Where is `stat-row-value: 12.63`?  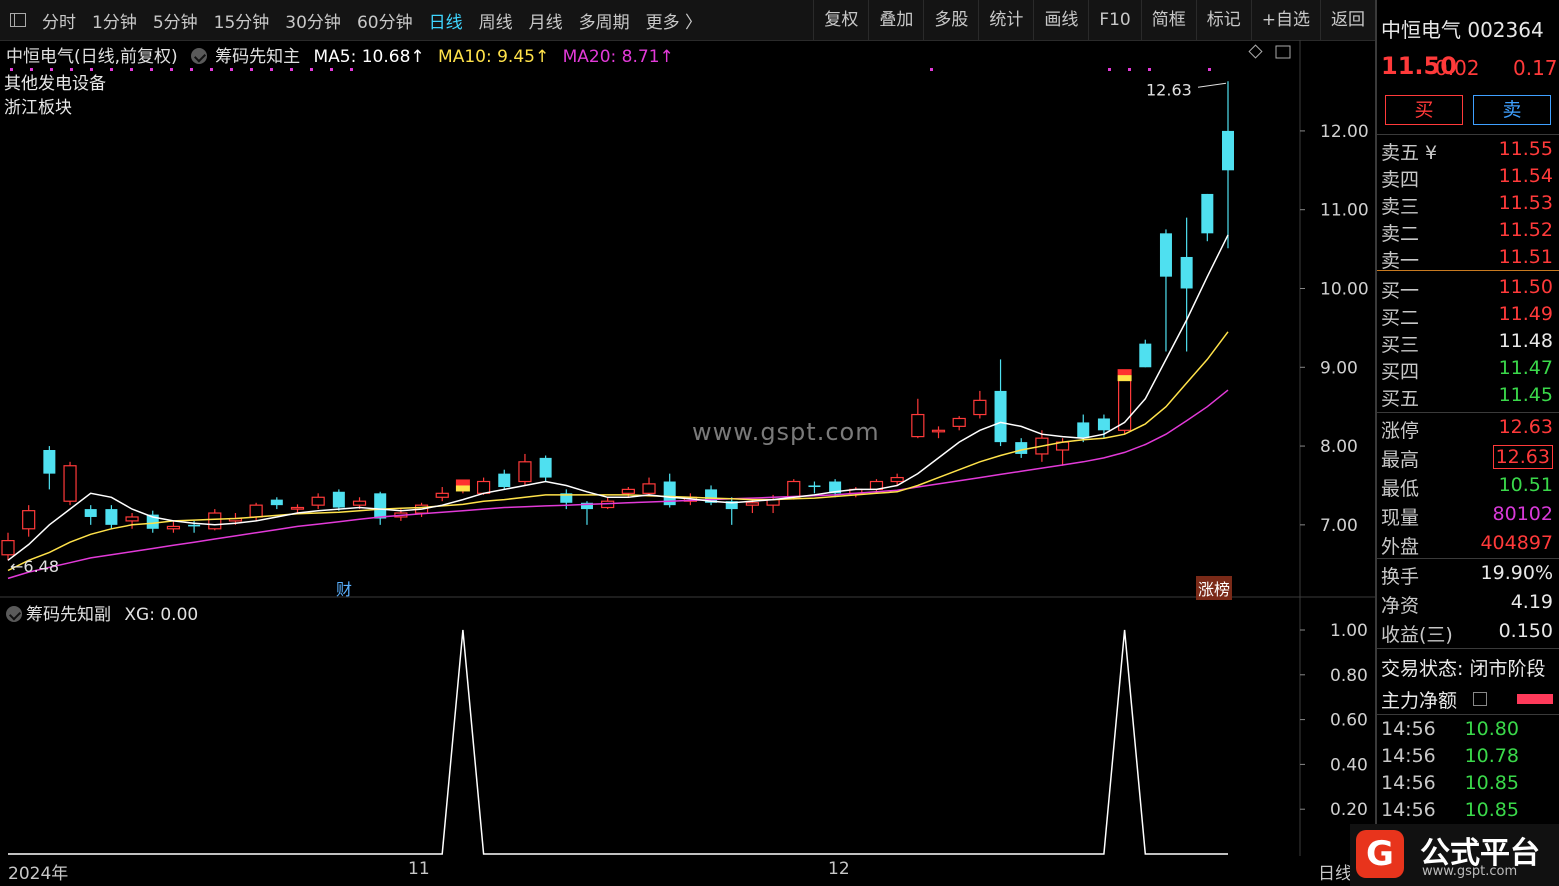
stat-row-value: 12.63 is located at coordinates (1525, 427).